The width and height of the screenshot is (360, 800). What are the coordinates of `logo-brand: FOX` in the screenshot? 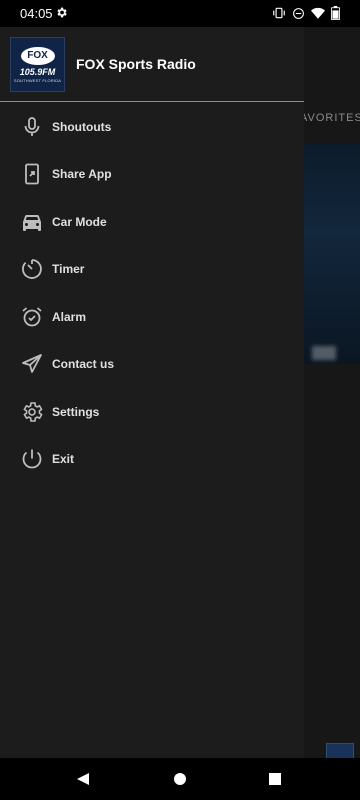 It's located at (37, 55).